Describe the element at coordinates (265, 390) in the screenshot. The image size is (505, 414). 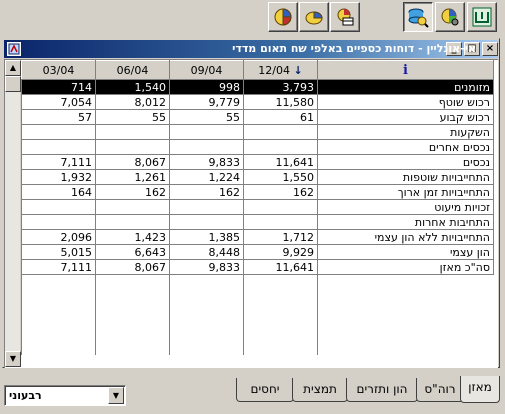
I see `tab-ratios: יחסים` at that location.